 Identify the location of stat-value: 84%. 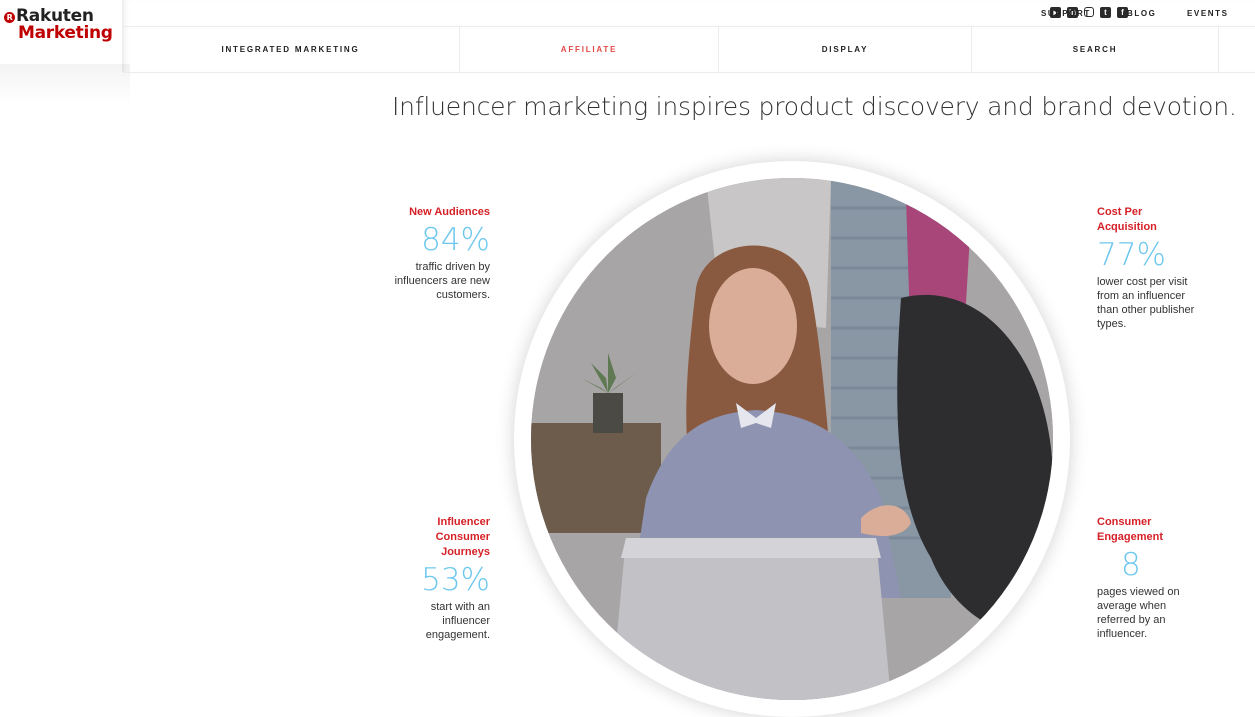
(455, 240).